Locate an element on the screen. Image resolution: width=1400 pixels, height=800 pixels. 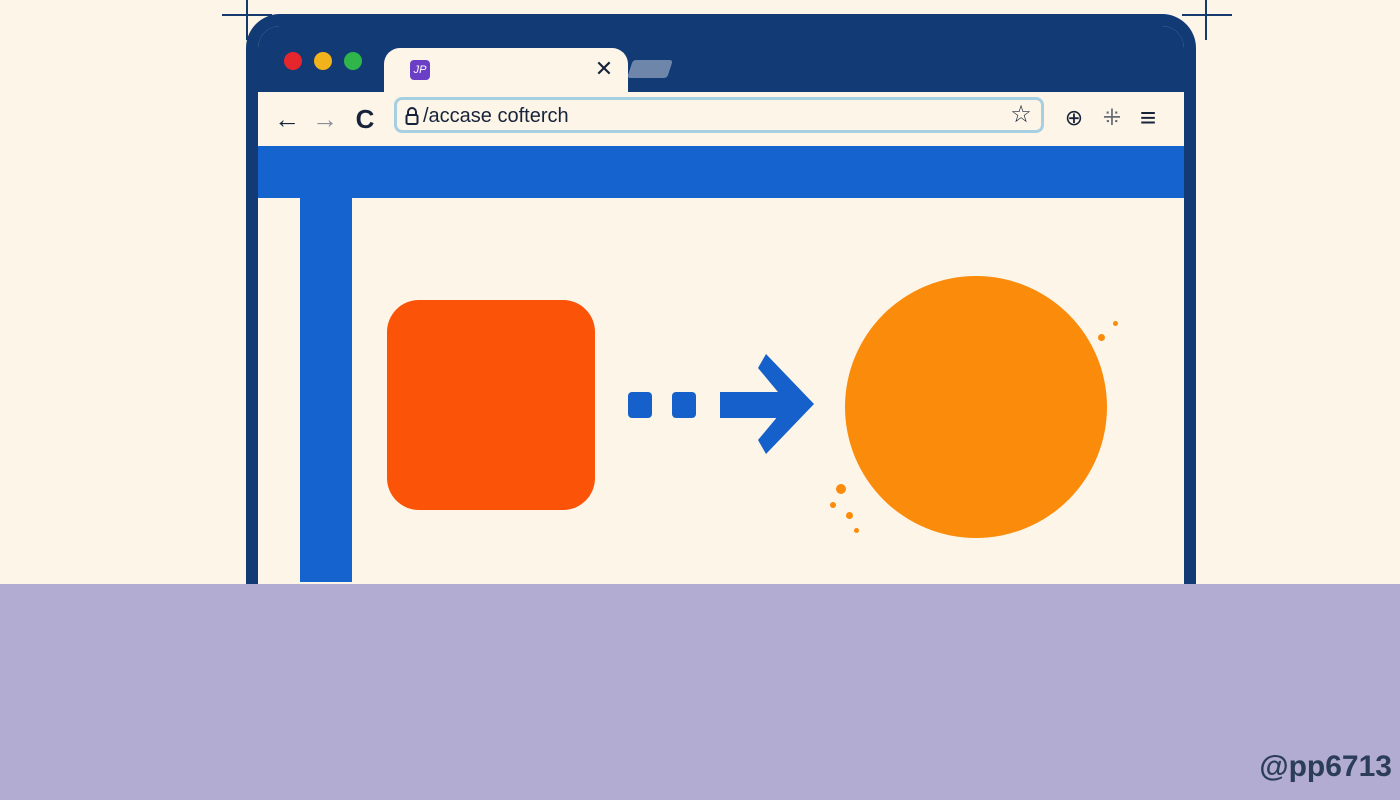
maximize-window-button is located at coordinates (353, 61).